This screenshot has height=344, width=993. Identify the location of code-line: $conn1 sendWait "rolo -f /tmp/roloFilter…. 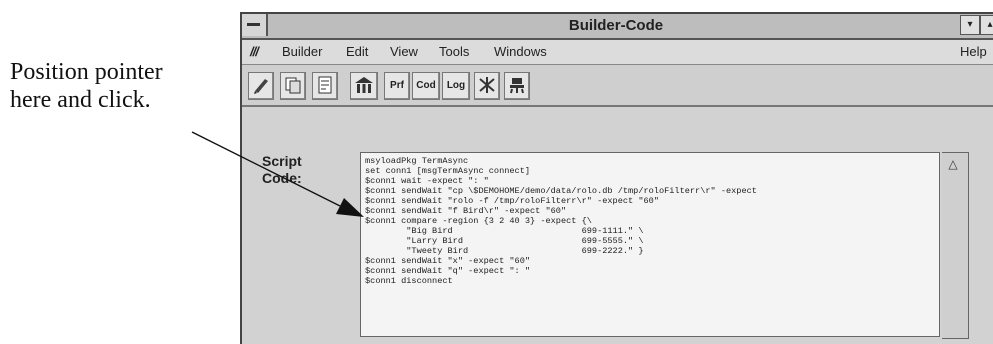
(512, 201).